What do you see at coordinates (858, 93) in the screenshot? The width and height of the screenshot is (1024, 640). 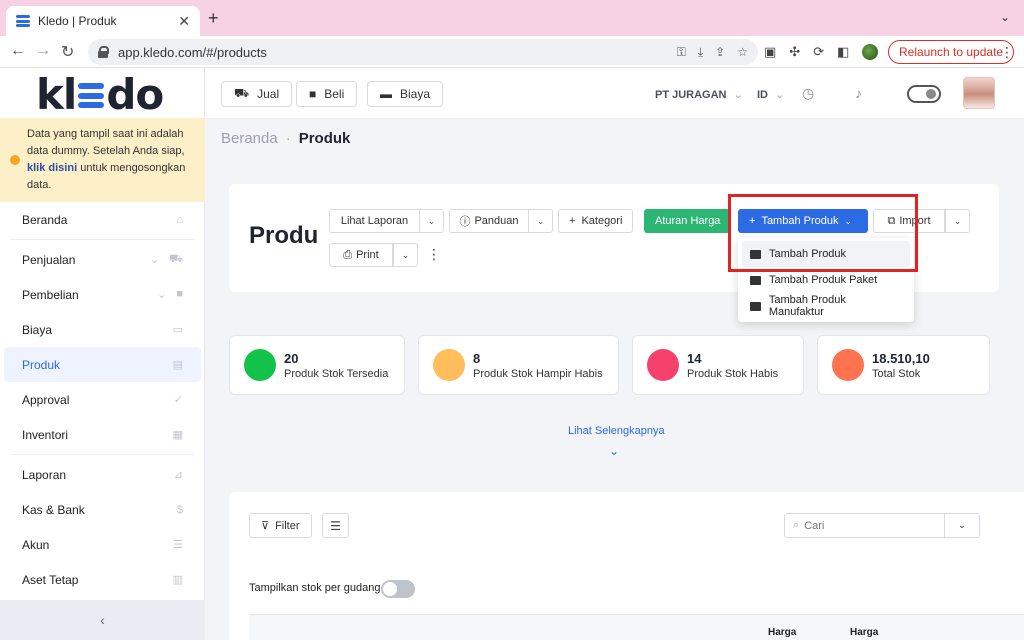 I see `bell-icon: ♪` at bounding box center [858, 93].